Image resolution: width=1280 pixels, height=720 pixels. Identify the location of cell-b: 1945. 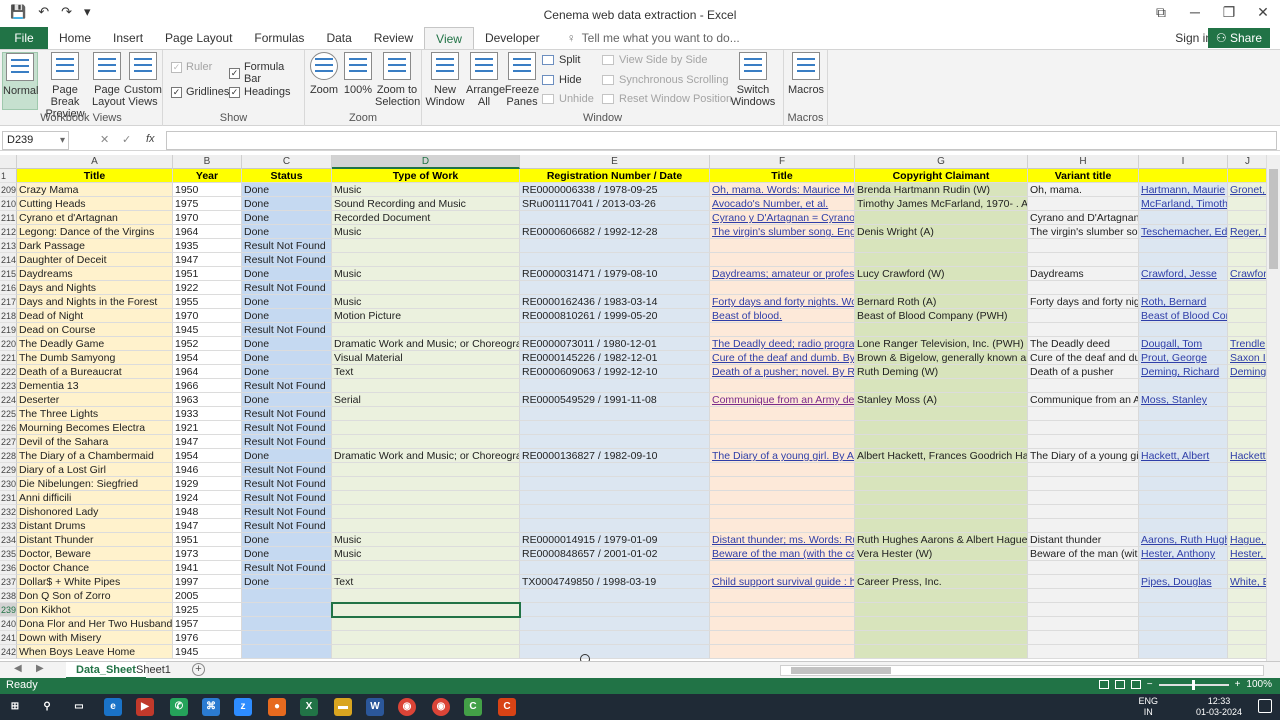
(207, 652).